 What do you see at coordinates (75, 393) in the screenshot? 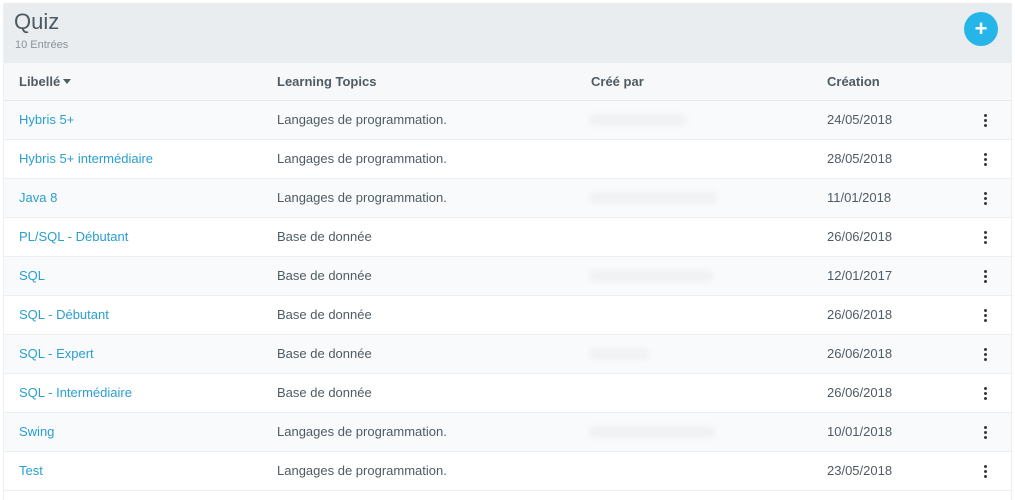
I see `quiz-link: SQL - Intermédiaire` at bounding box center [75, 393].